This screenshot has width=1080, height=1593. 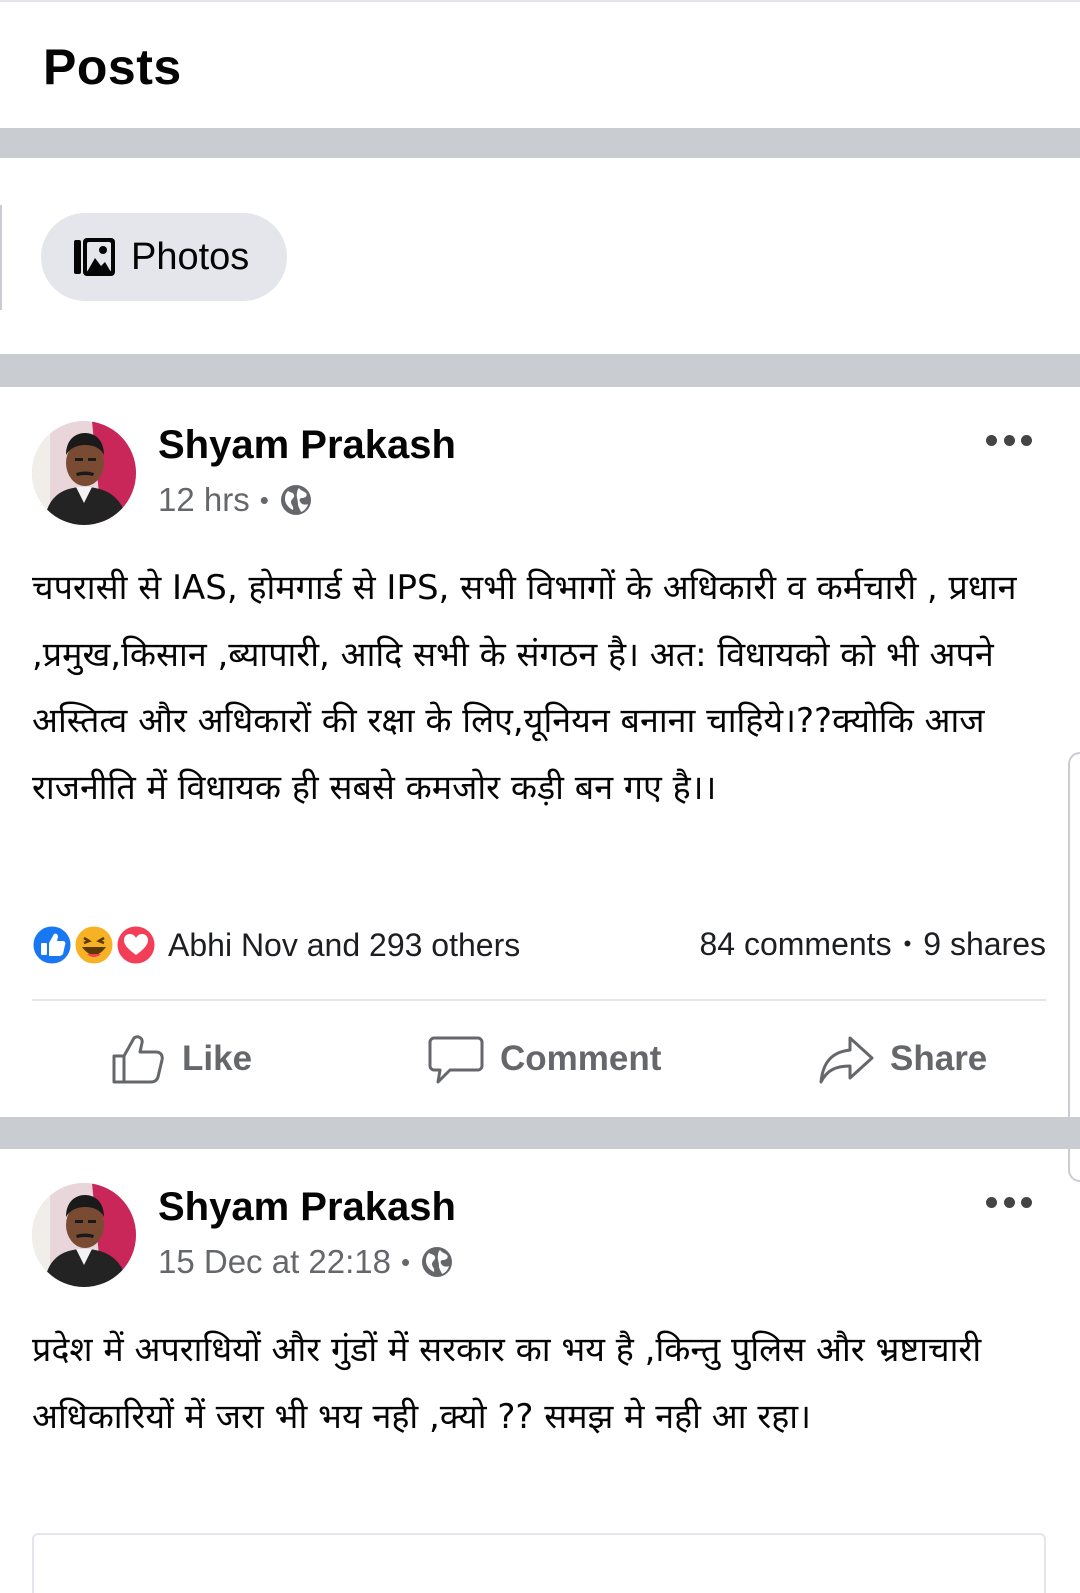 What do you see at coordinates (540, 65) in the screenshot?
I see `page-header: Posts` at bounding box center [540, 65].